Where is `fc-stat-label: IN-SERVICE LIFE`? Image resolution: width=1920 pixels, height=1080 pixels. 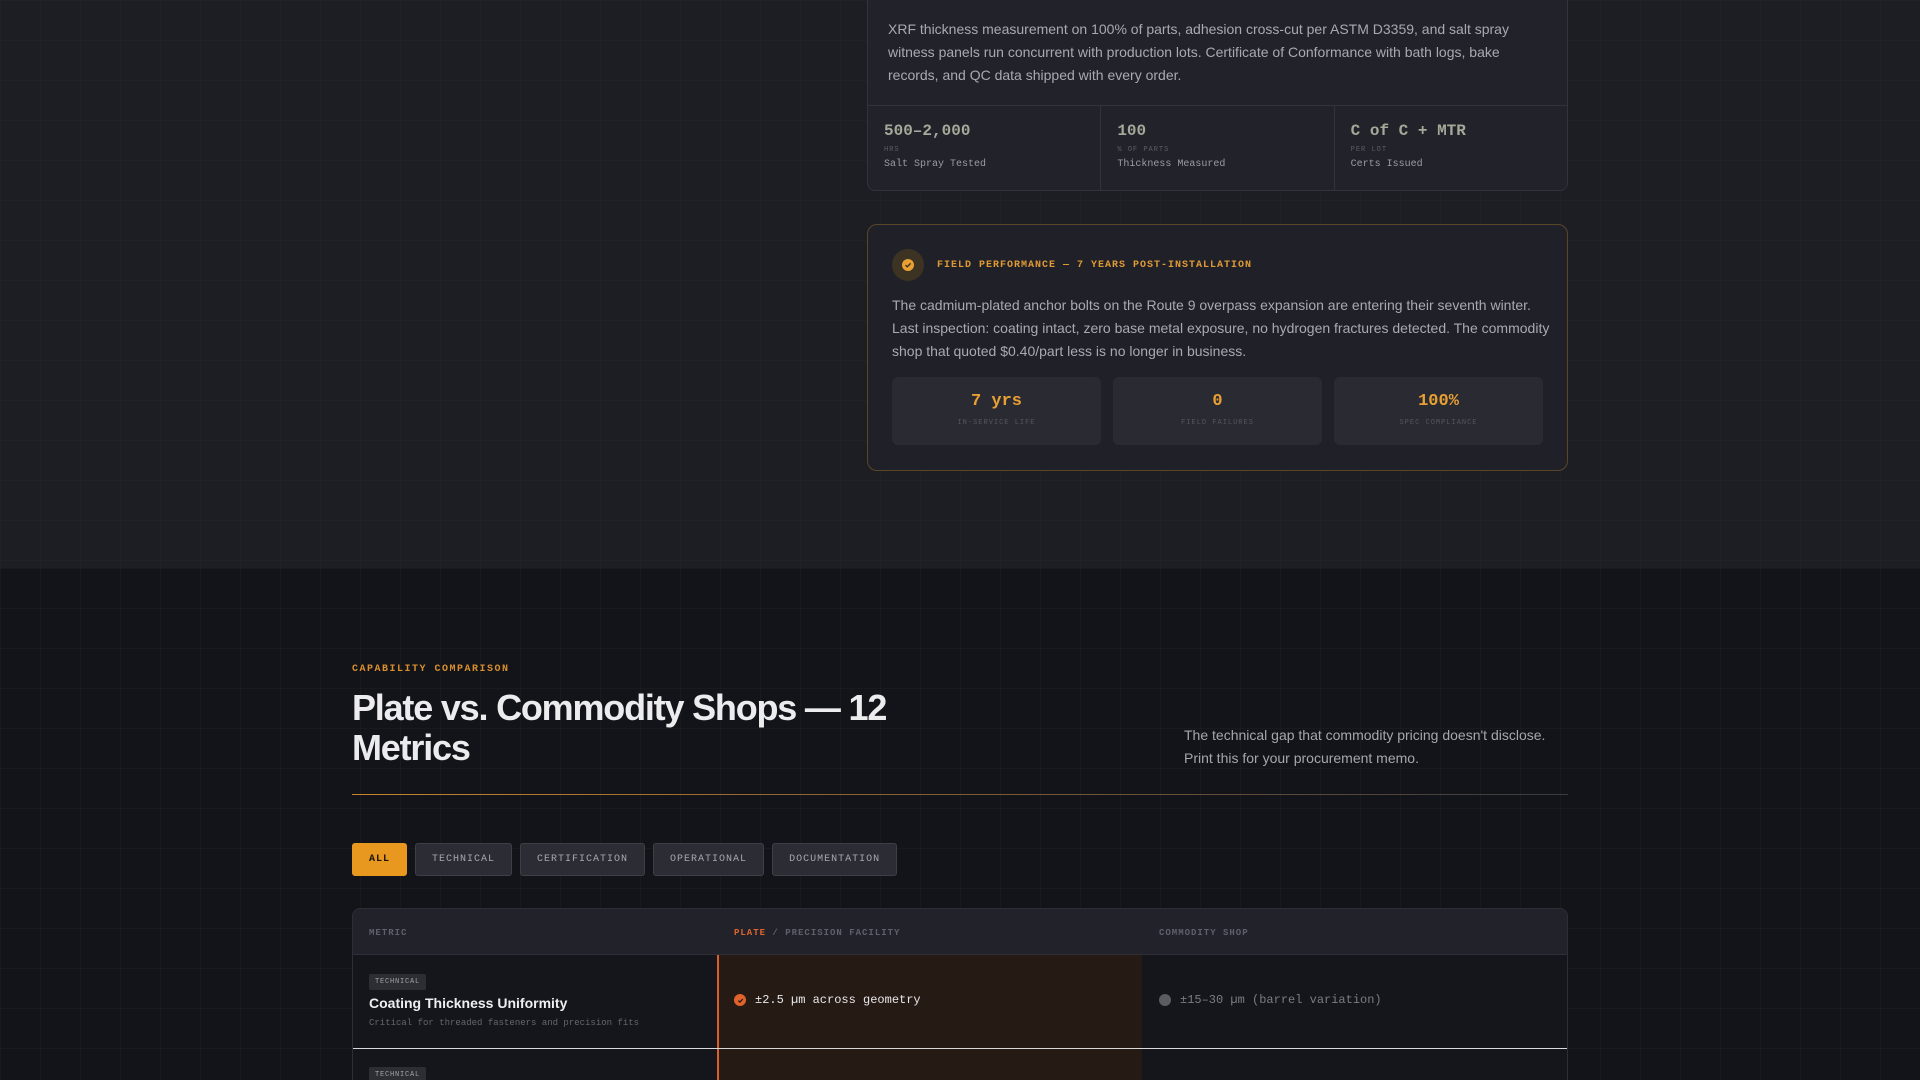 fc-stat-label: IN-SERVICE LIFE is located at coordinates (996, 423).